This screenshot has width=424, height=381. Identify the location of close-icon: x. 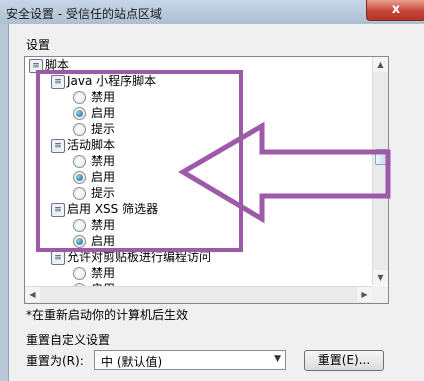
(396, 9).